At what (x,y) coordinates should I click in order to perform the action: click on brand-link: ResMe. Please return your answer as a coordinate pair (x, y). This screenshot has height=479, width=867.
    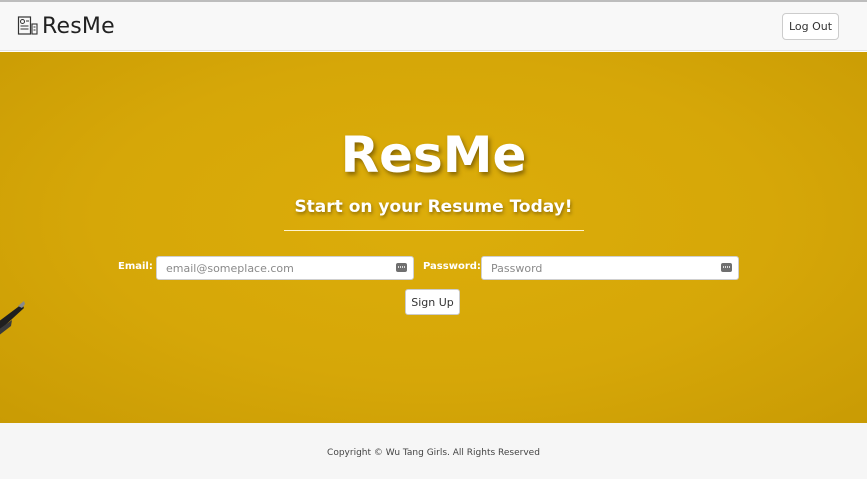
    Looking at the image, I should click on (66, 26).